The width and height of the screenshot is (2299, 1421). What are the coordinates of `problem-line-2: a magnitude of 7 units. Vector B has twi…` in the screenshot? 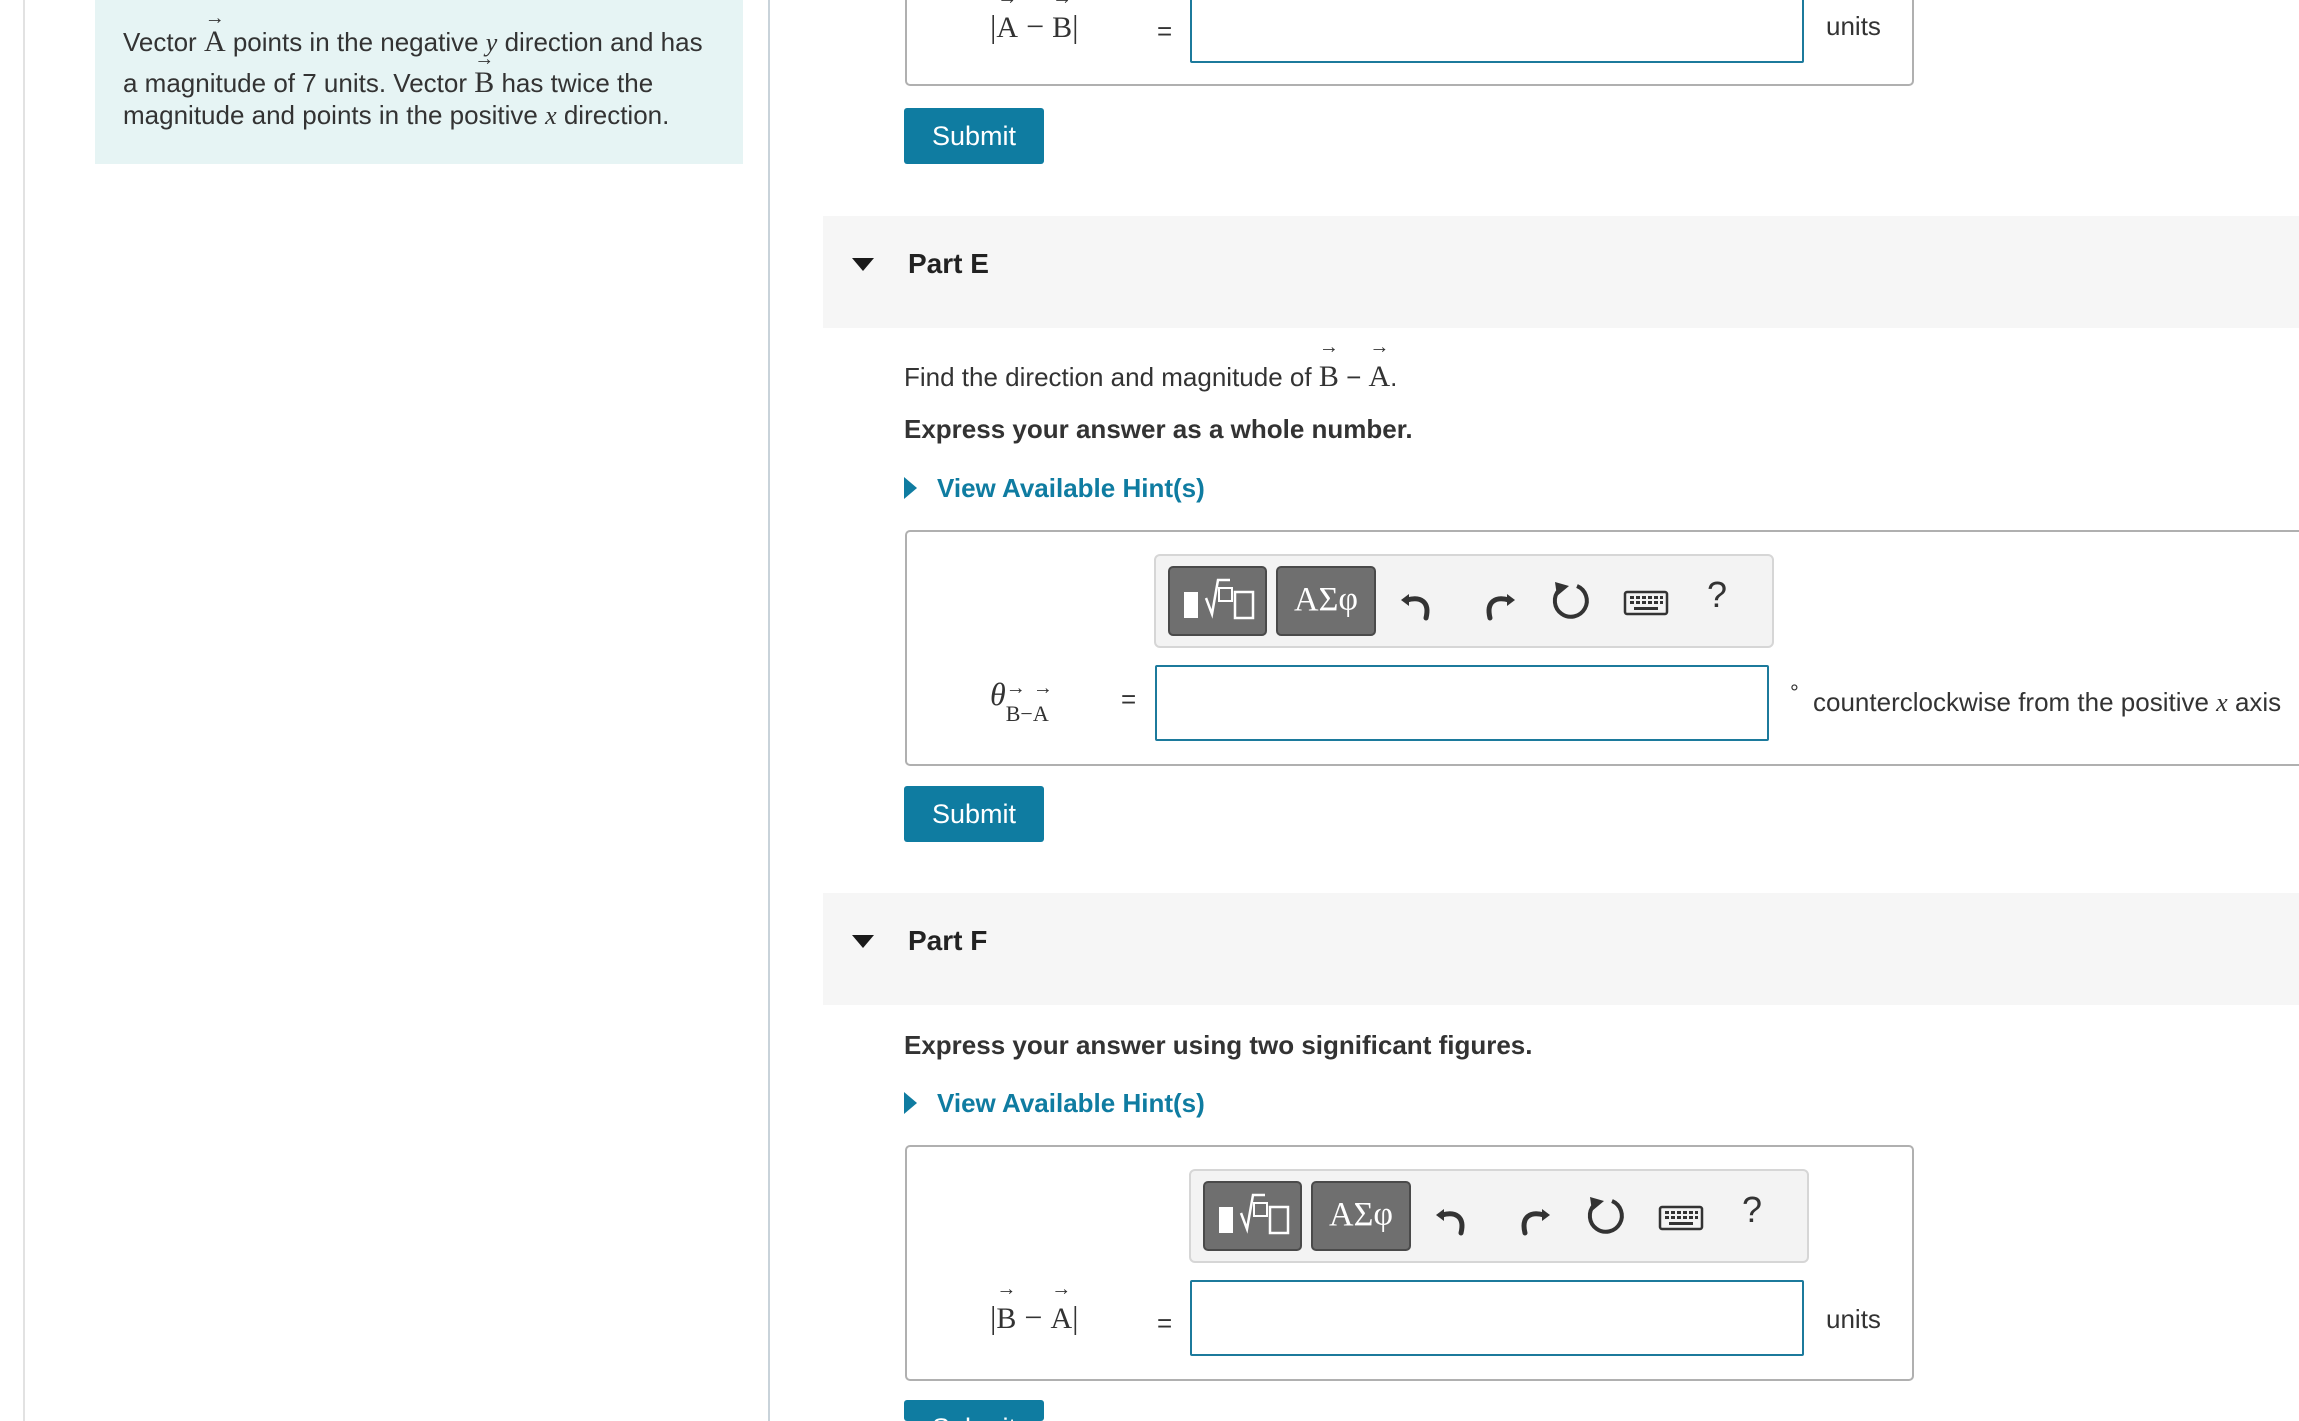 It's located at (419, 71).